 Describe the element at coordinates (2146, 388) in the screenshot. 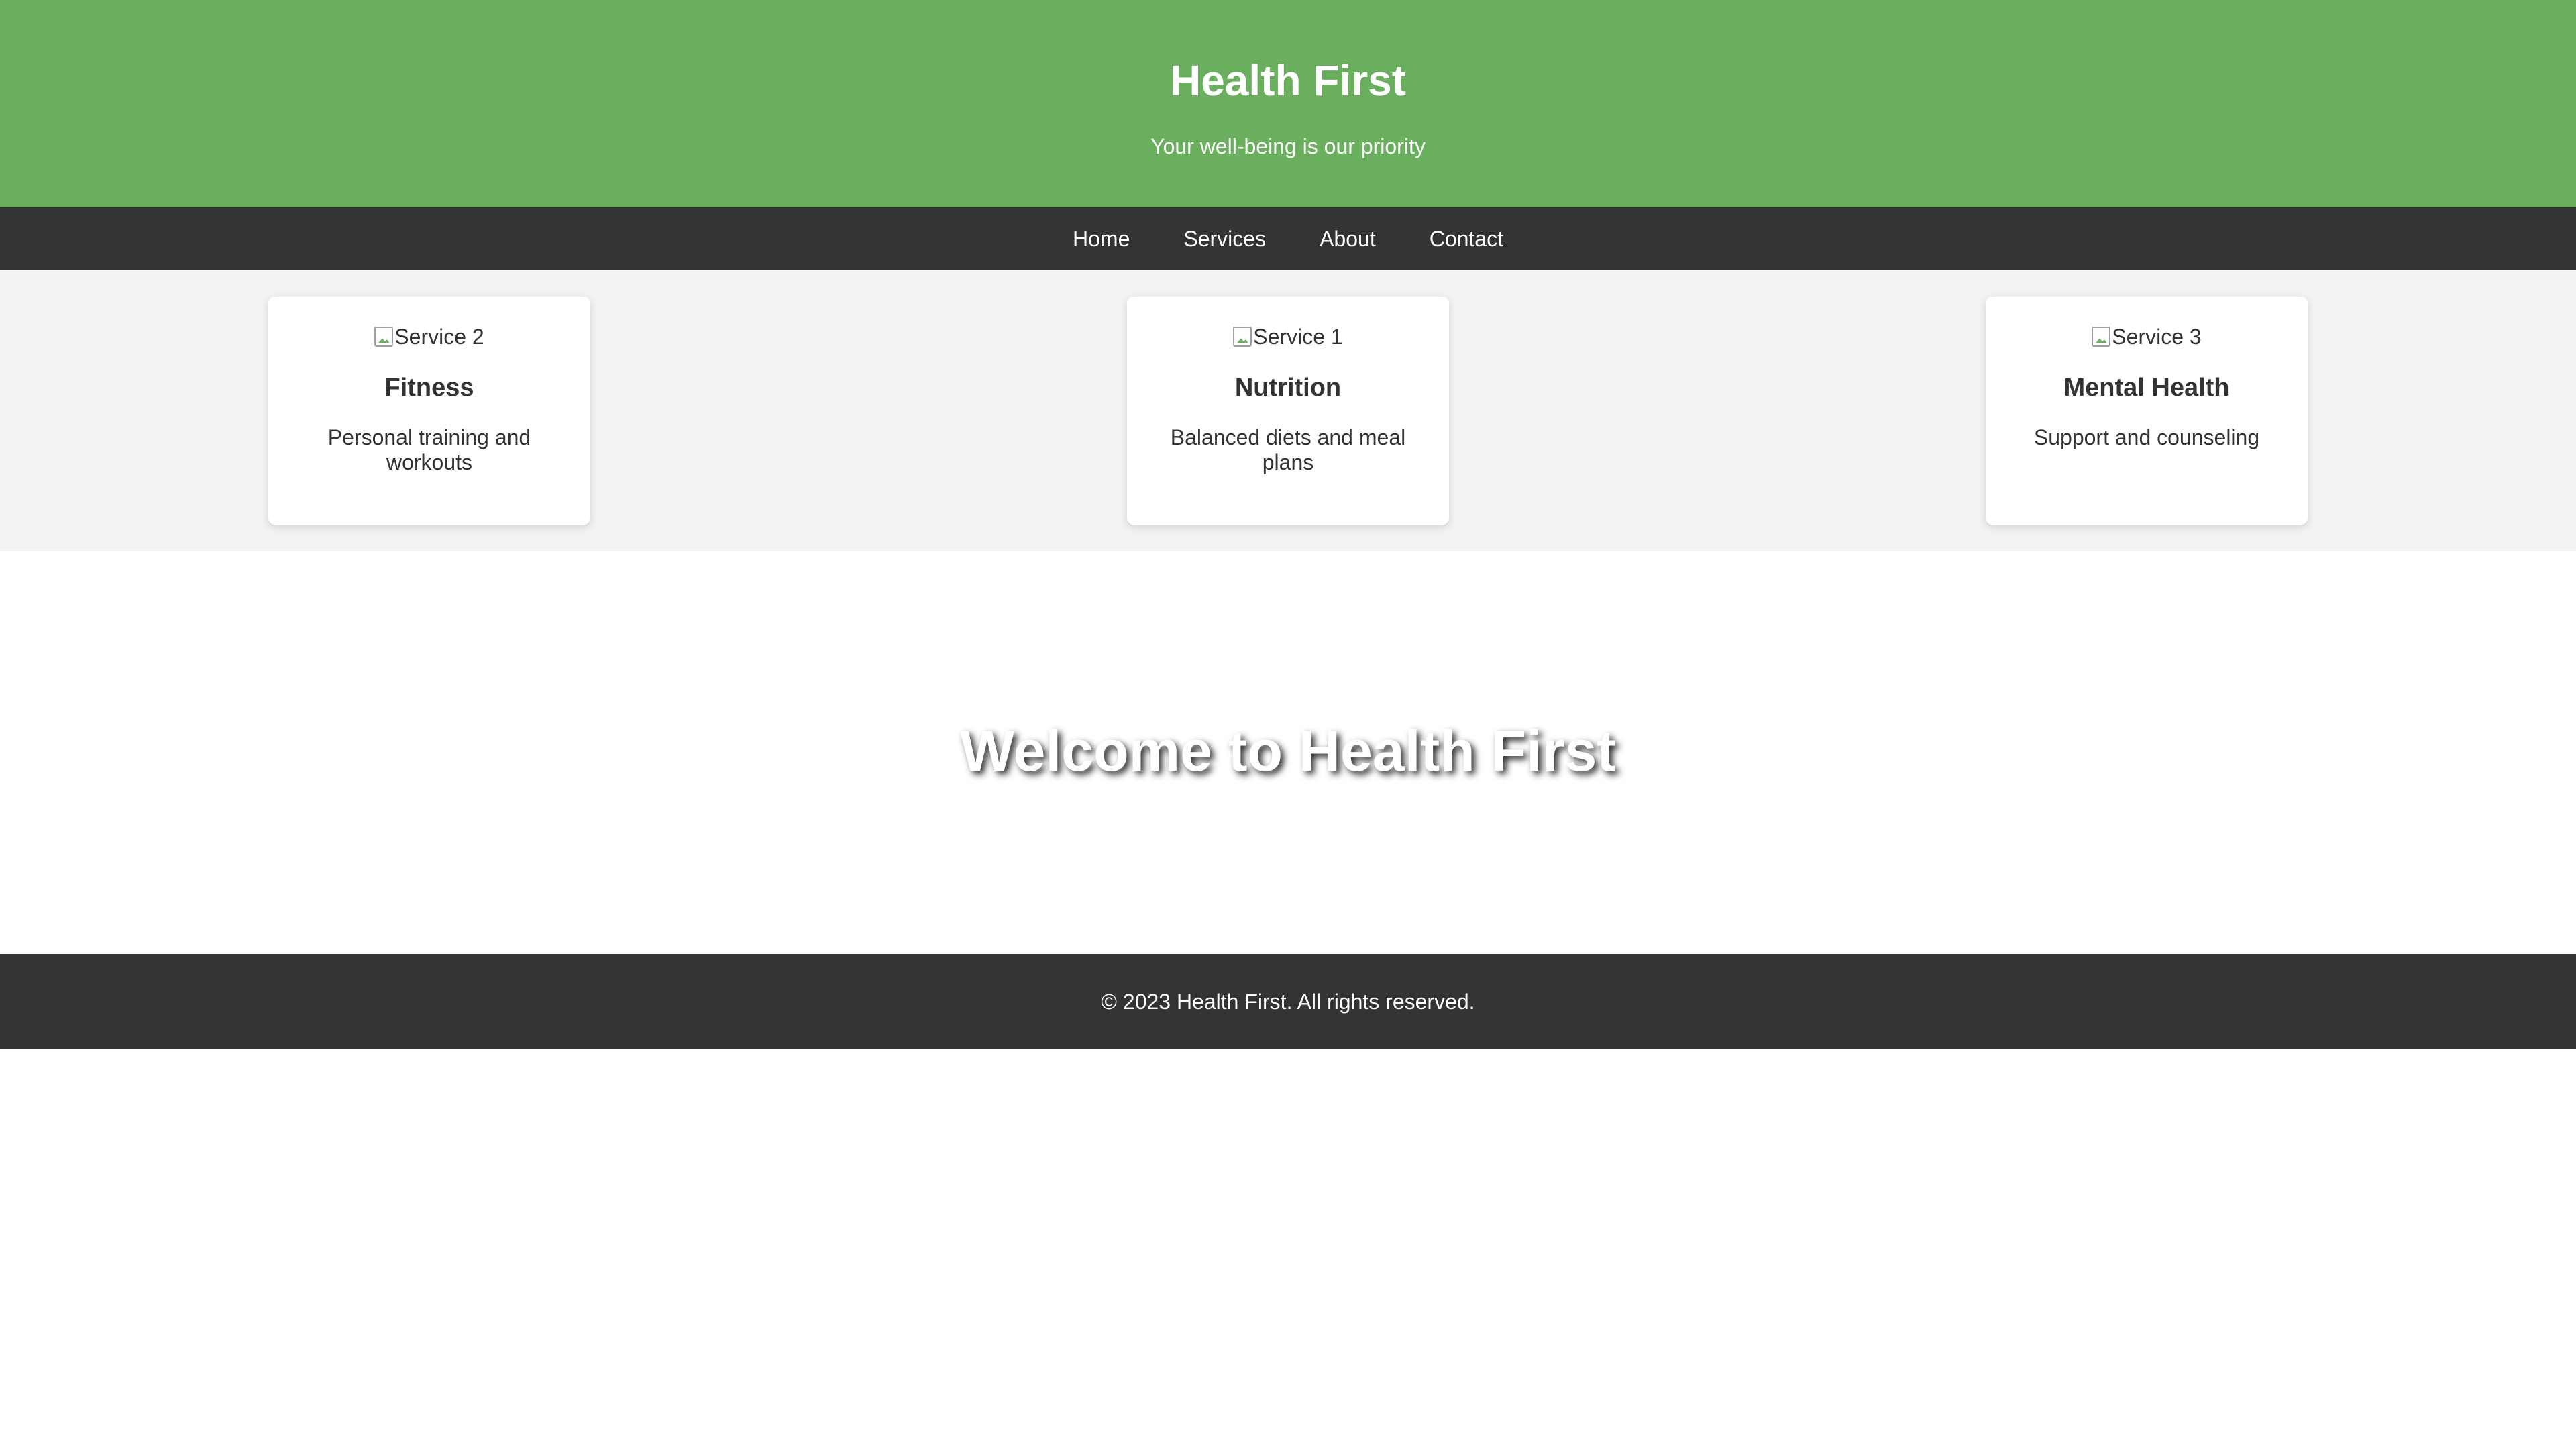

I see `service-title: Mental Health` at that location.